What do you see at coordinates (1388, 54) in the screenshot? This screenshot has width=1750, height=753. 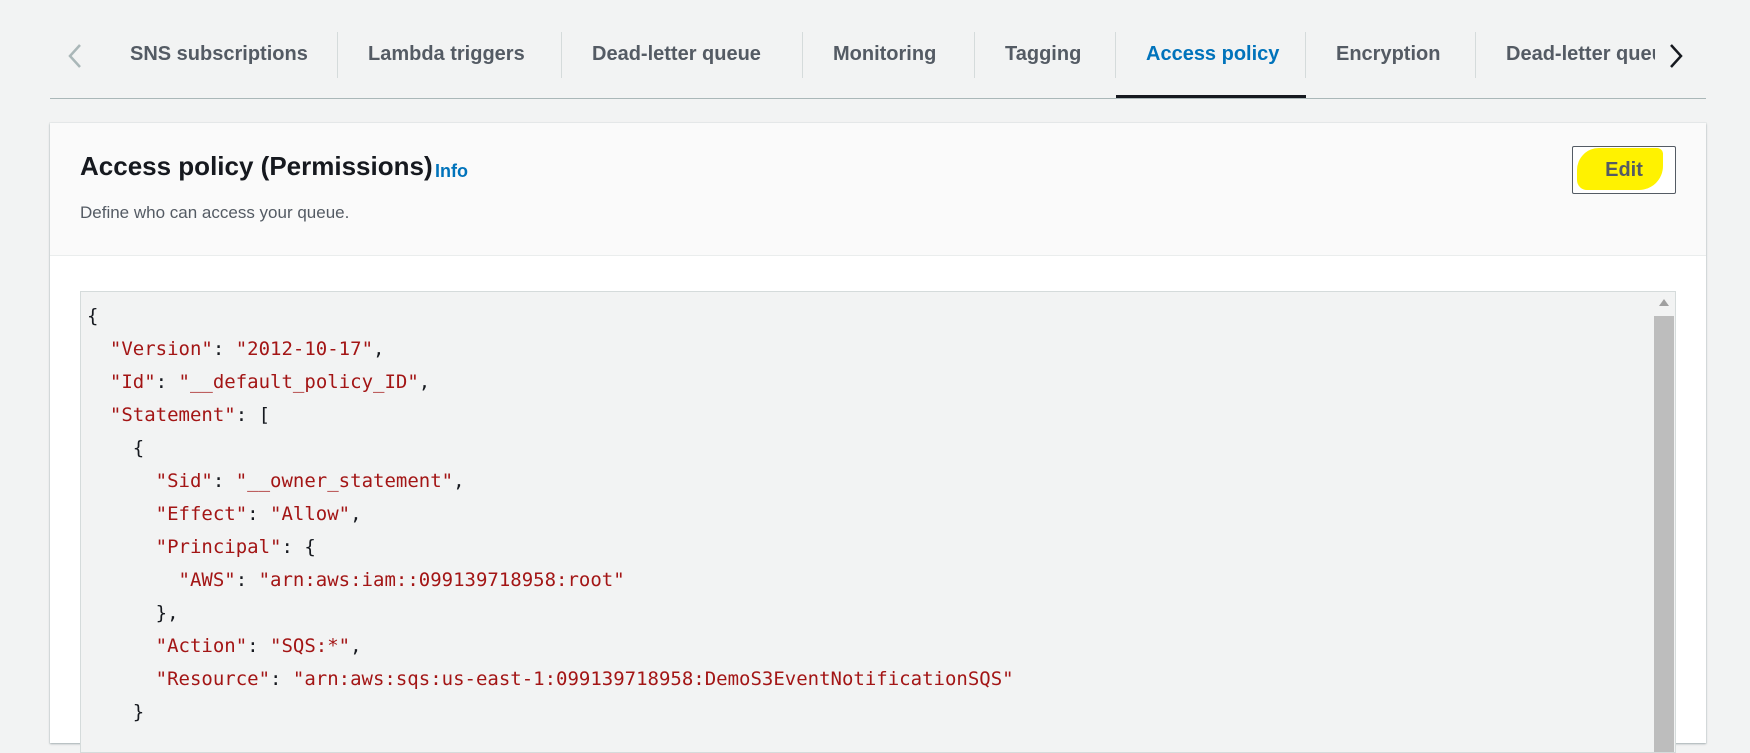 I see `tab-label: Encryption` at bounding box center [1388, 54].